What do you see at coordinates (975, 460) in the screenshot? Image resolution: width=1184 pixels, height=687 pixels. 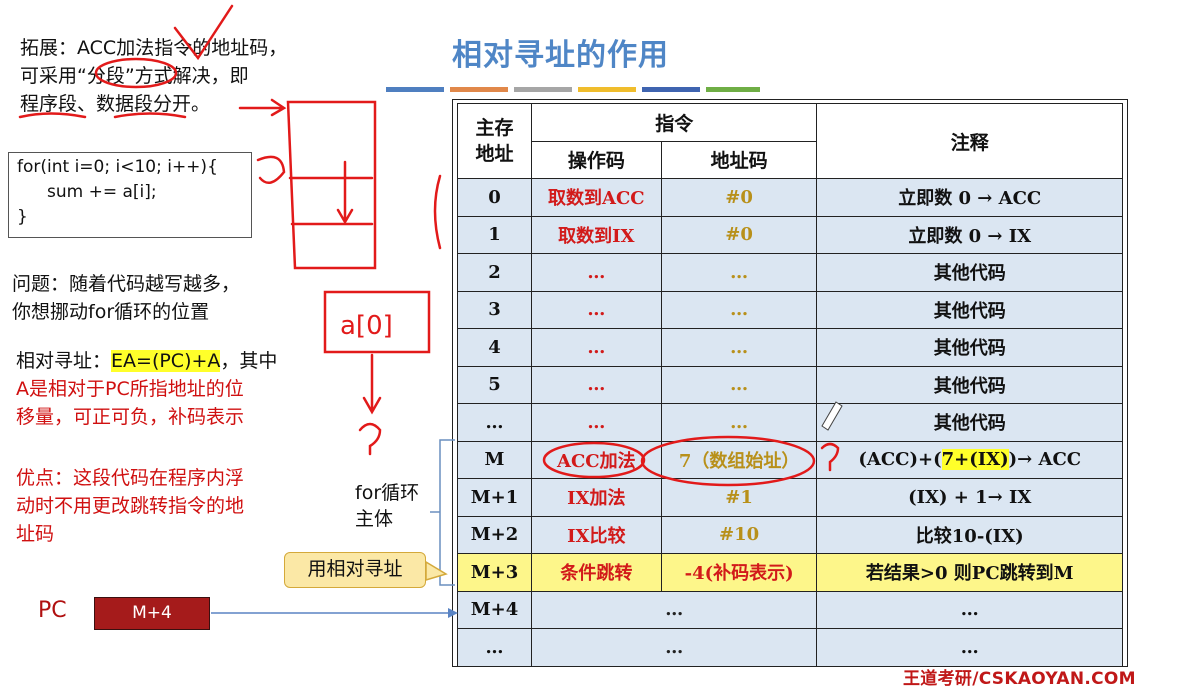 I see `note-highlight: 7+(IX)` at bounding box center [975, 460].